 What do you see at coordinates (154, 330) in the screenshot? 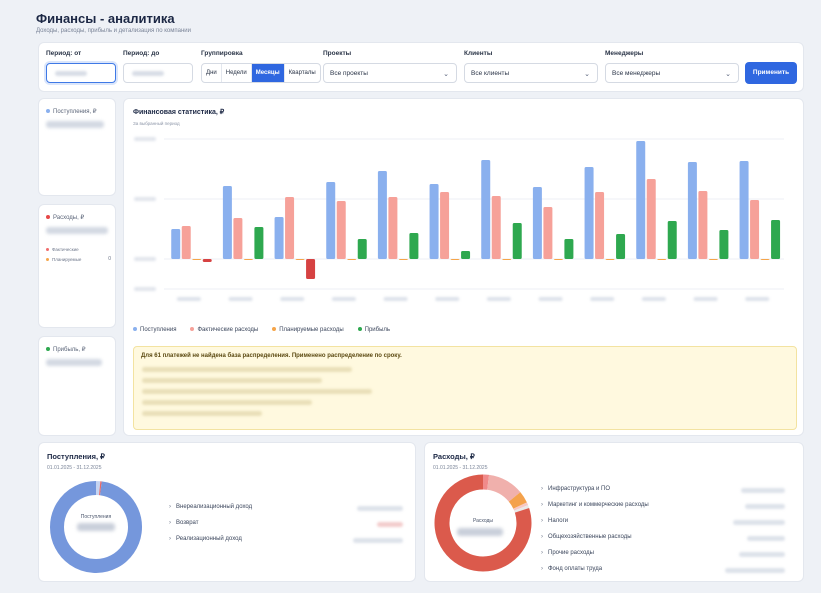
I see `legend-item-income: Поступления` at bounding box center [154, 330].